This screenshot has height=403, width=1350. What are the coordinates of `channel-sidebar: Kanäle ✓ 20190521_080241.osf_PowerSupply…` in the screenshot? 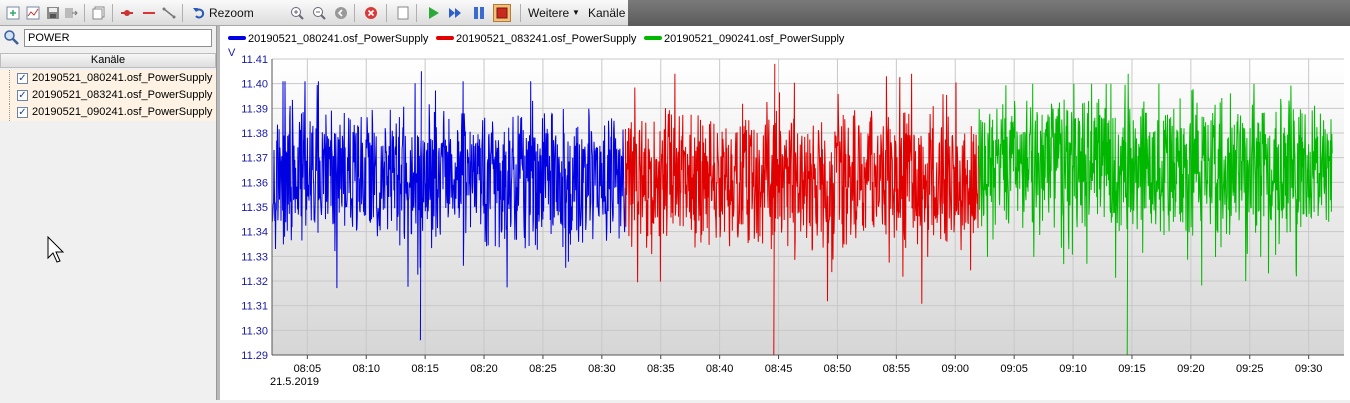 It's located at (108, 213).